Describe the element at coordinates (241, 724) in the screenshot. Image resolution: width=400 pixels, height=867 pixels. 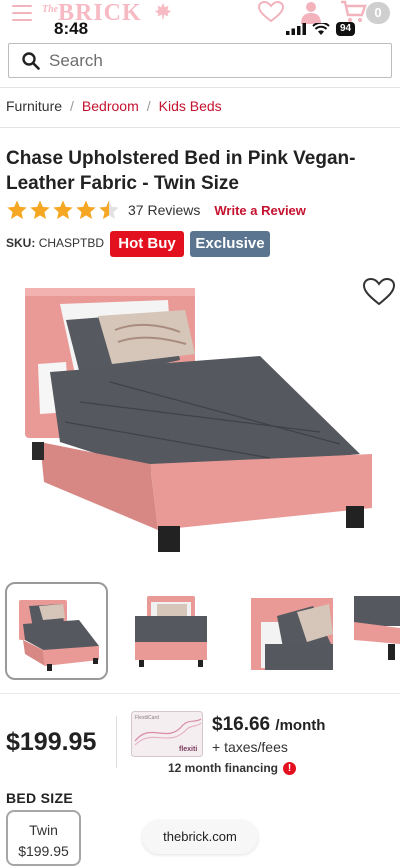
I see `monthly-price: $16.66` at that location.